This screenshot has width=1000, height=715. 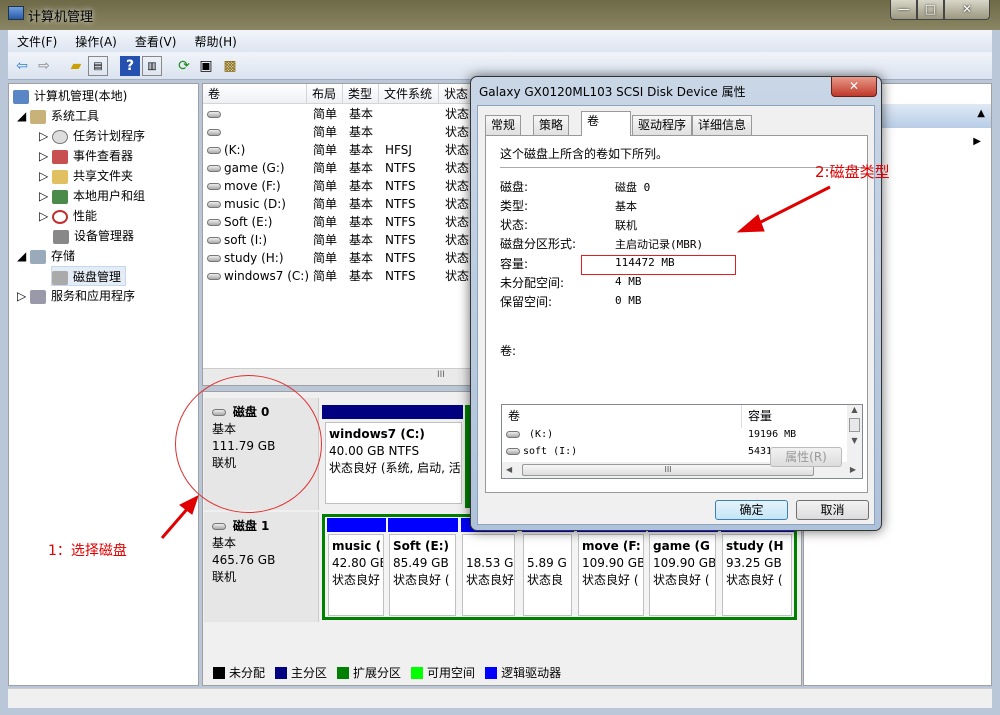 I want to click on arrow-head-step1, so click(x=189, y=505).